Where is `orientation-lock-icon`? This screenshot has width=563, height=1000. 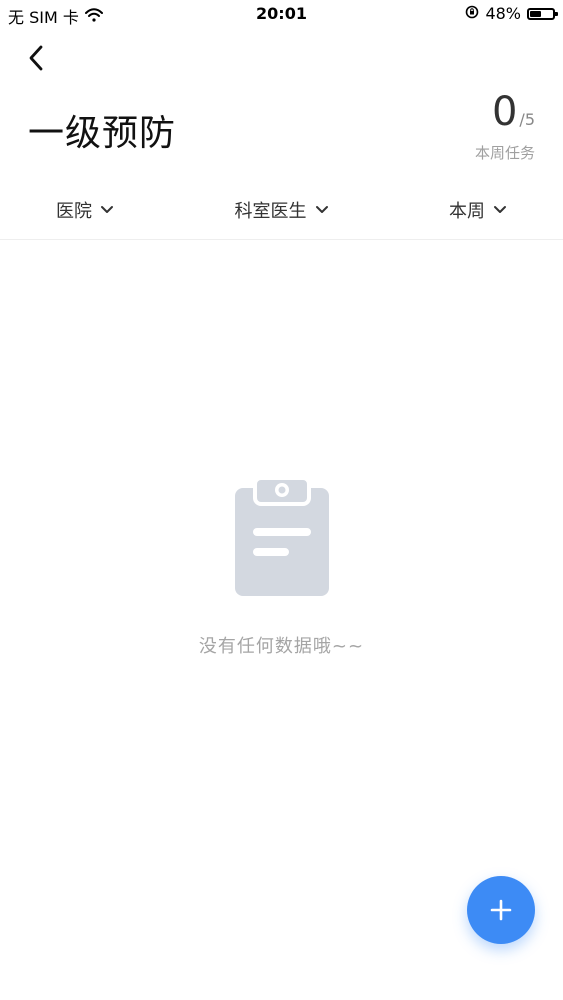 orientation-lock-icon is located at coordinates (472, 13).